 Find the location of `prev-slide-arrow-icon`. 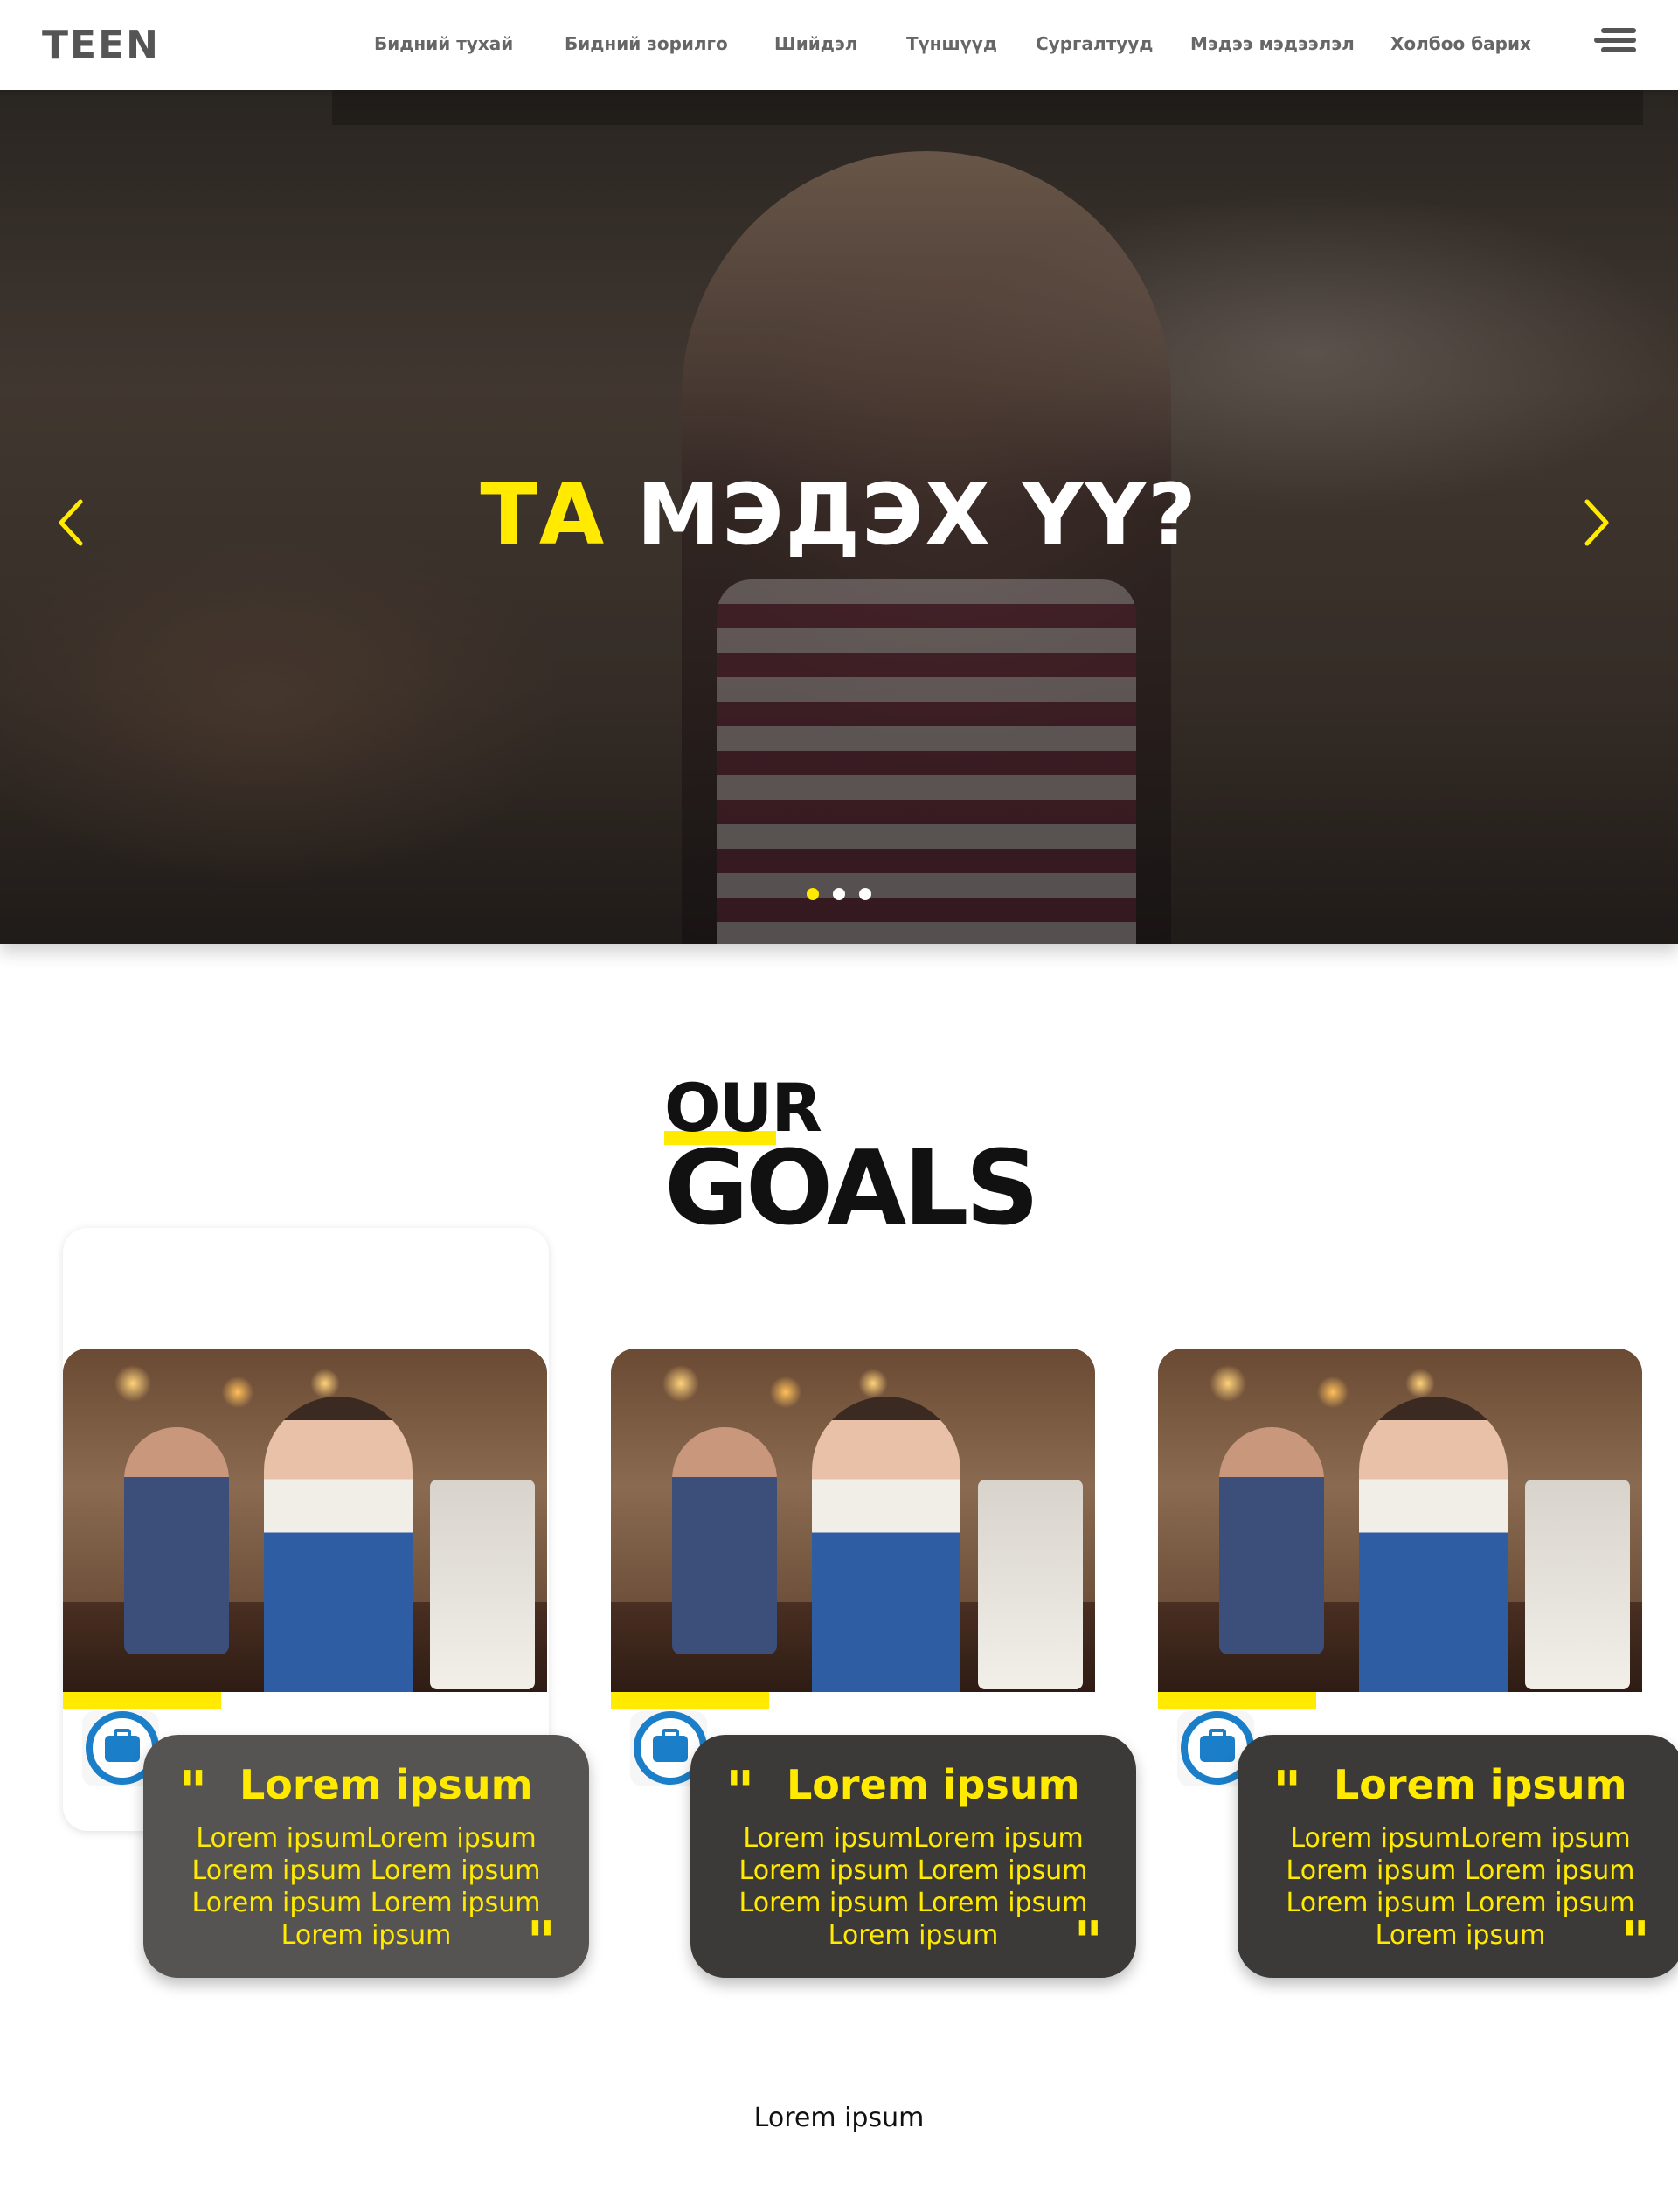

prev-slide-arrow-icon is located at coordinates (71, 522).